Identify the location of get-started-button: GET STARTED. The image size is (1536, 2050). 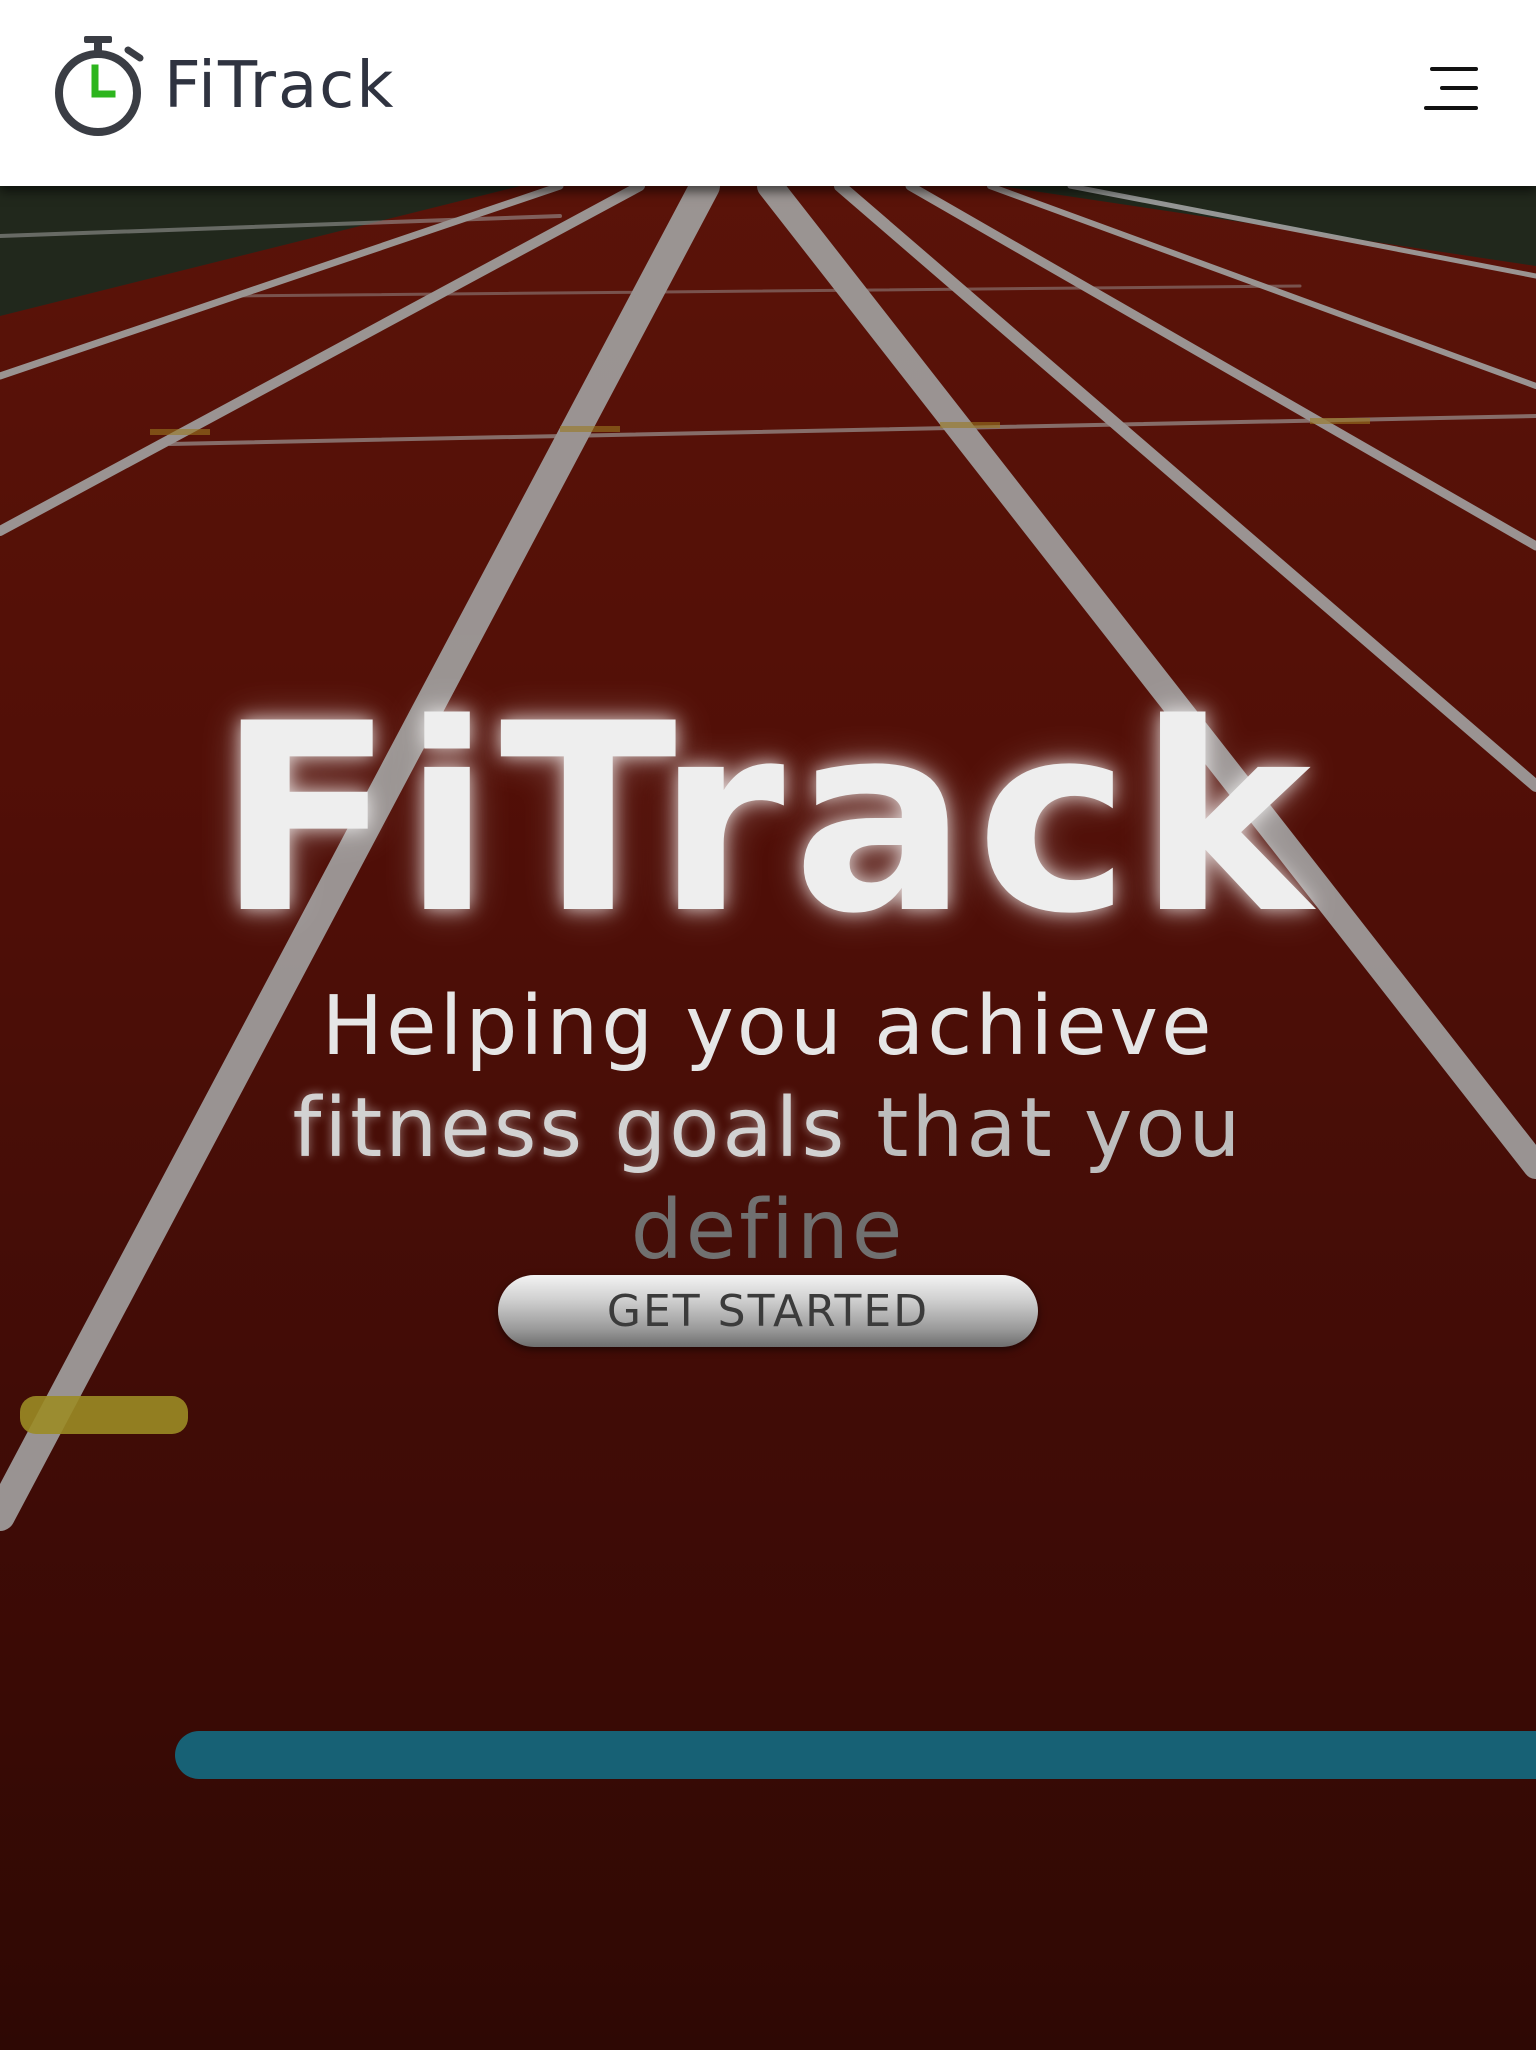
(768, 1311).